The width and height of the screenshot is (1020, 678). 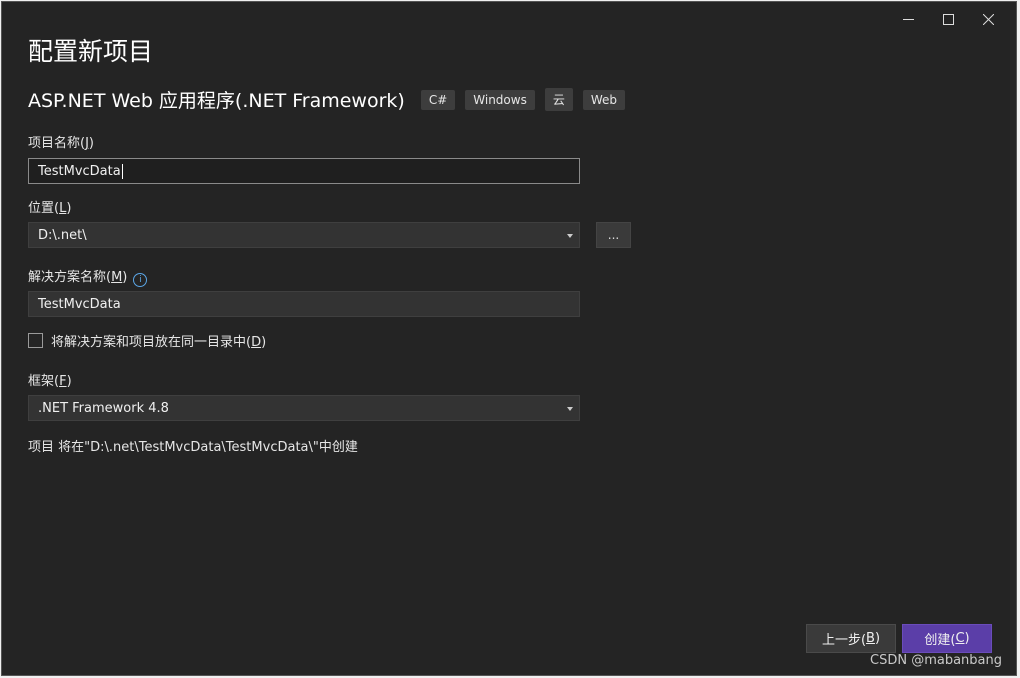 I want to click on create-button: 创建(C), so click(x=947, y=638).